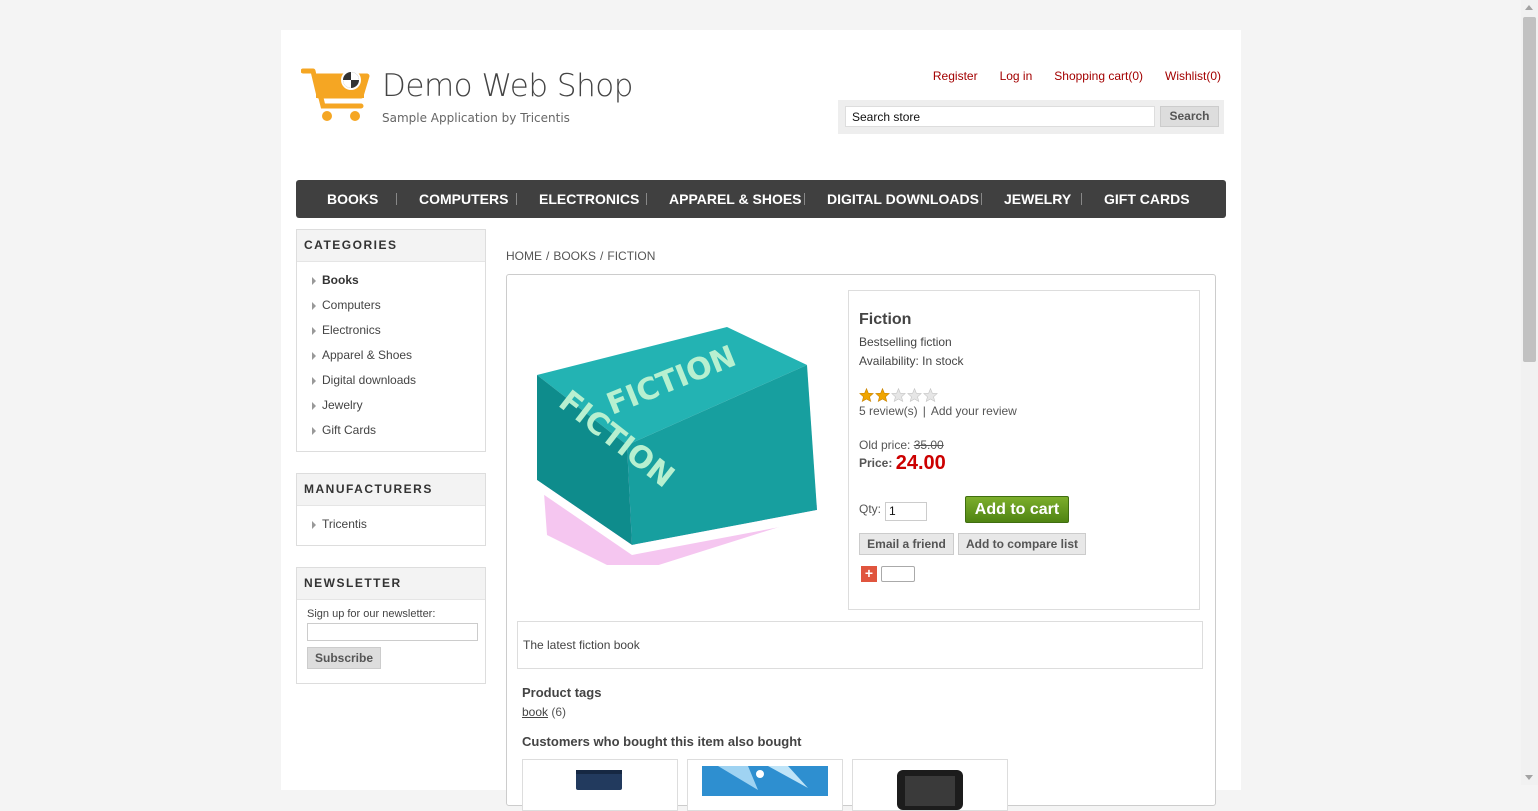  What do you see at coordinates (1098, 76) in the screenshot?
I see `shopping-cart-link: Shopping cart(0)` at bounding box center [1098, 76].